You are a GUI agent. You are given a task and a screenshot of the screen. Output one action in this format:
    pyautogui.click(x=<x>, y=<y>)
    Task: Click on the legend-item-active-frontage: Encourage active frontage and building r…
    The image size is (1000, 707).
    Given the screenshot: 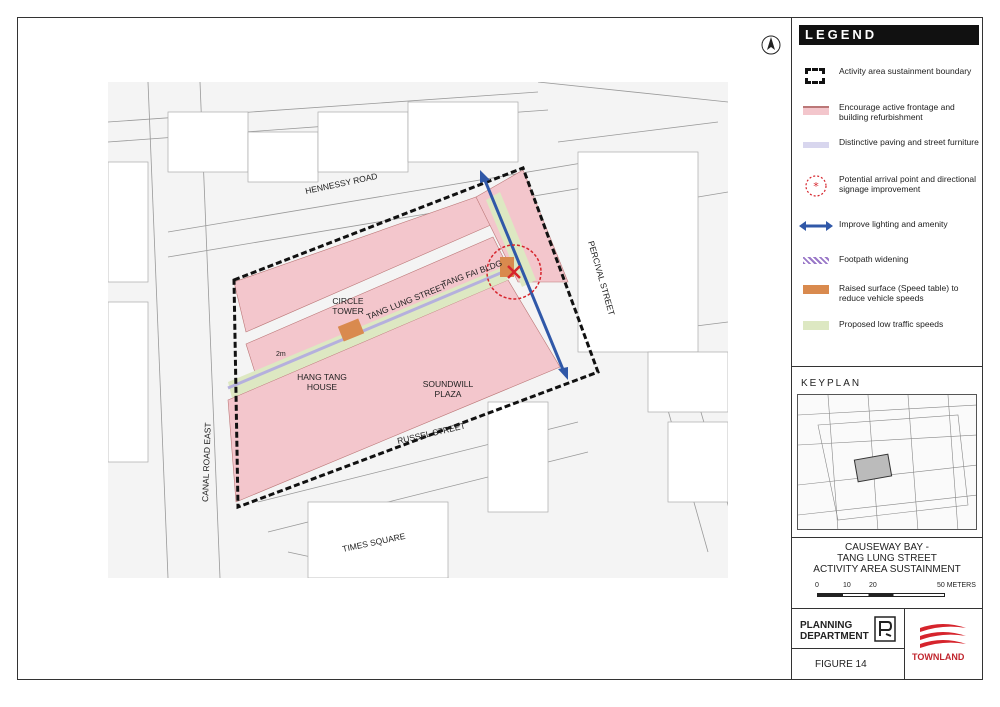 What is the action you would take?
    pyautogui.click(x=889, y=112)
    